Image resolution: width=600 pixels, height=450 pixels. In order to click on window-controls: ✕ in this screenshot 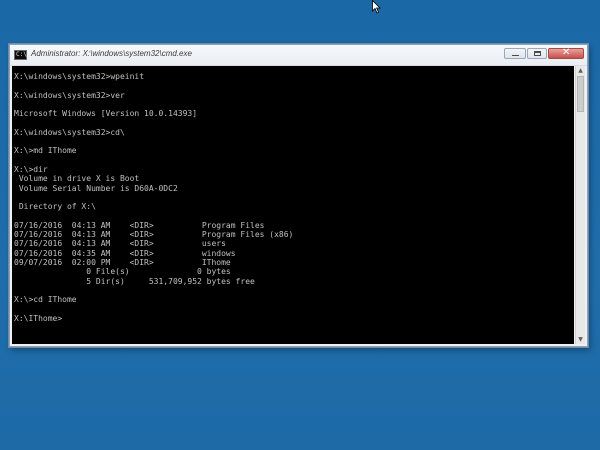, I will do `click(544, 53)`.